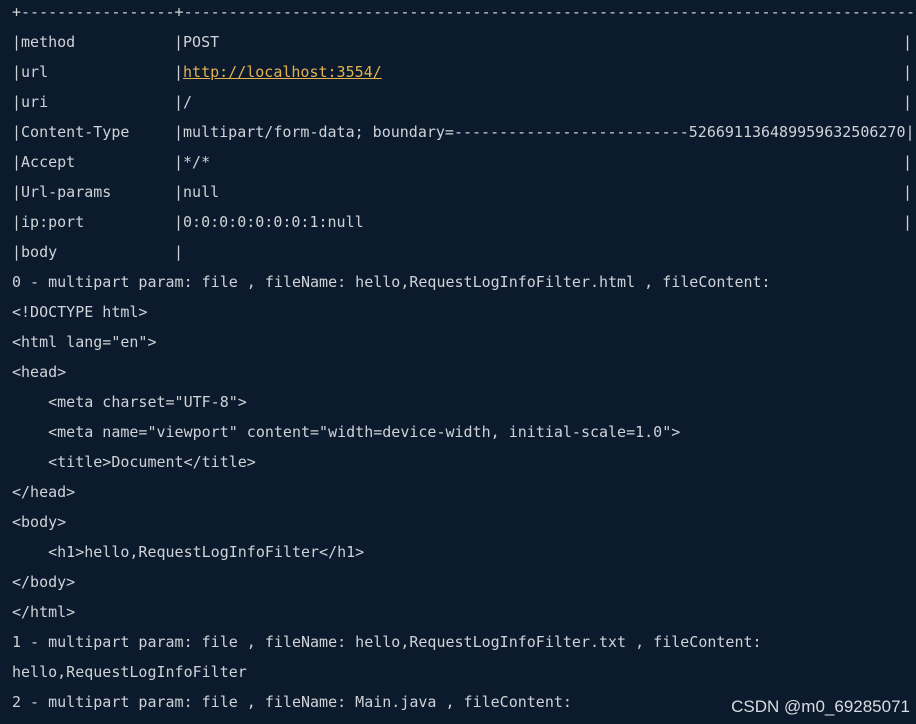 The width and height of the screenshot is (916, 724). I want to click on row-key-ip-port: |ip:port, so click(48, 222).